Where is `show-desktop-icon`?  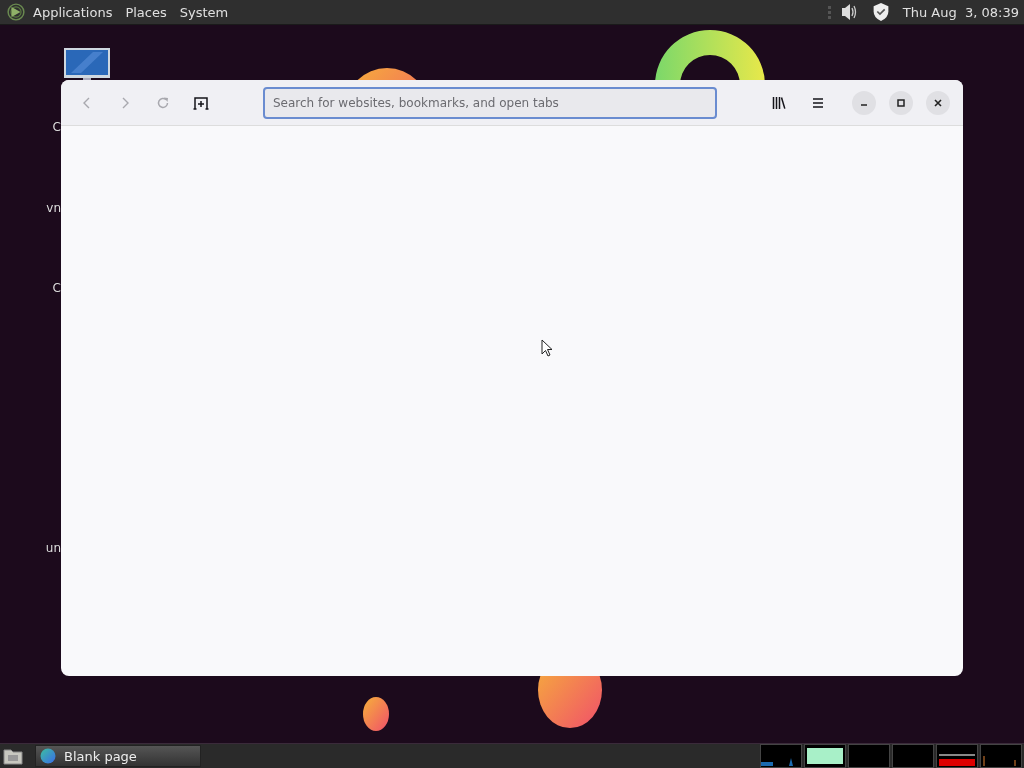 show-desktop-icon is located at coordinates (13, 756).